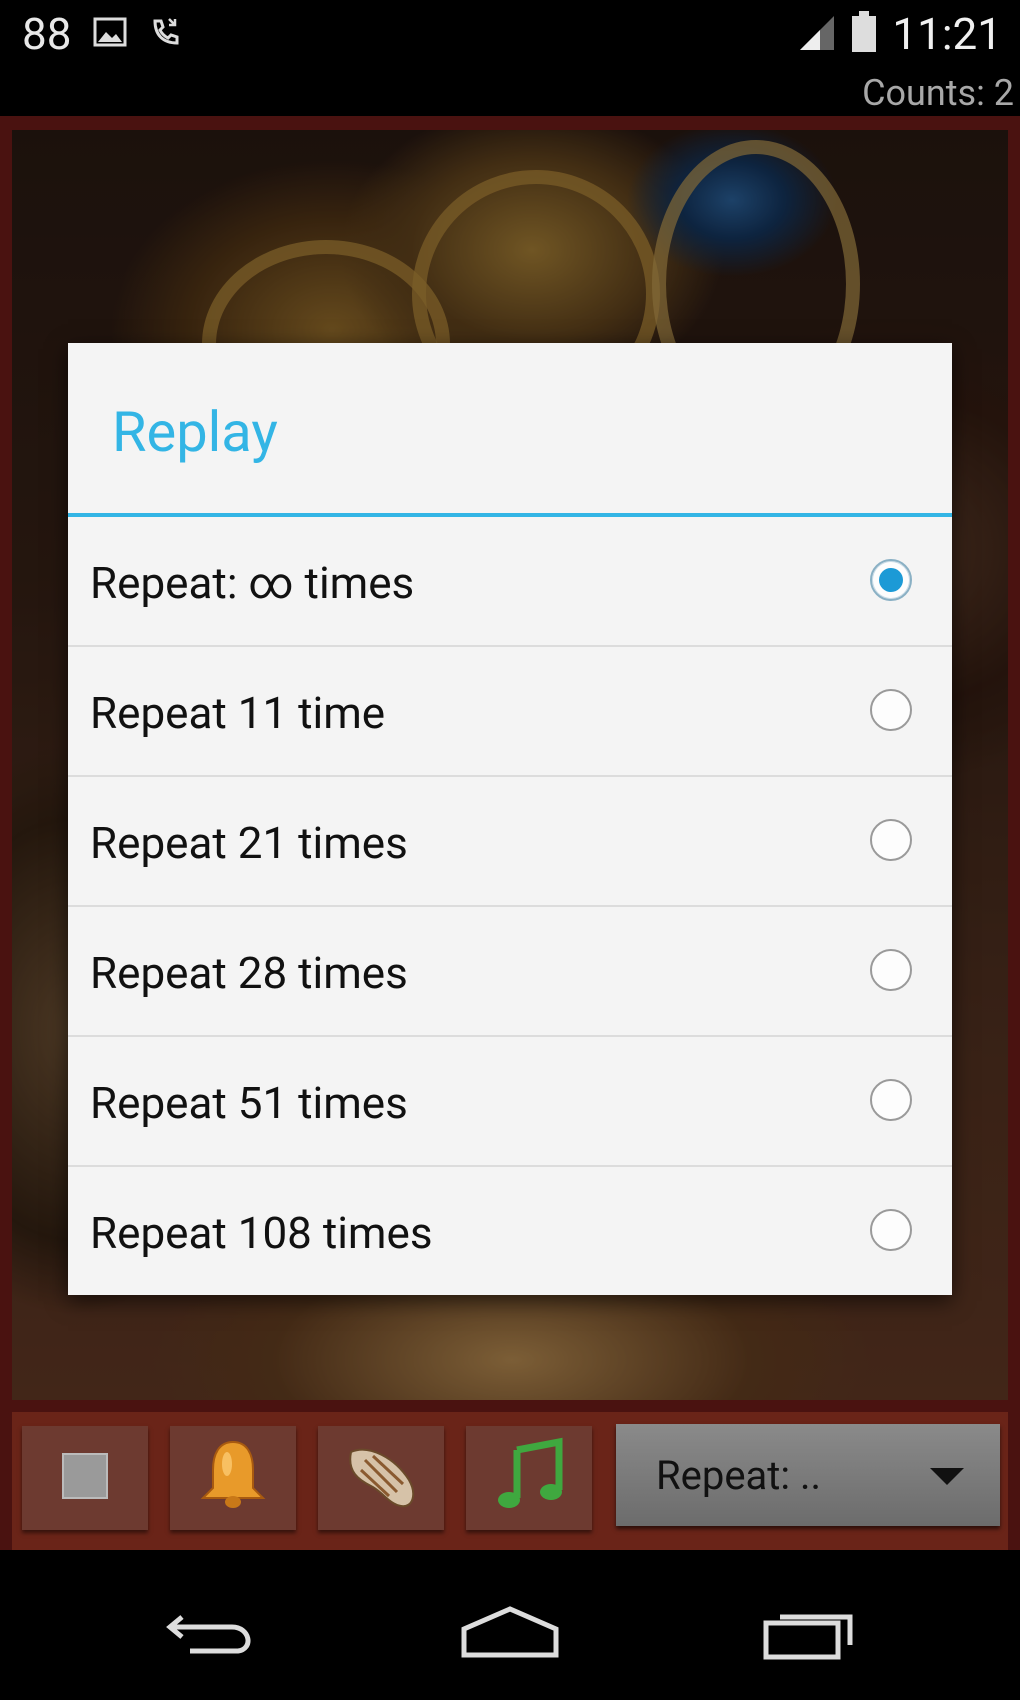 This screenshot has width=1020, height=1700. What do you see at coordinates (938, 93) in the screenshot?
I see `counts-label: Counts: 2` at bounding box center [938, 93].